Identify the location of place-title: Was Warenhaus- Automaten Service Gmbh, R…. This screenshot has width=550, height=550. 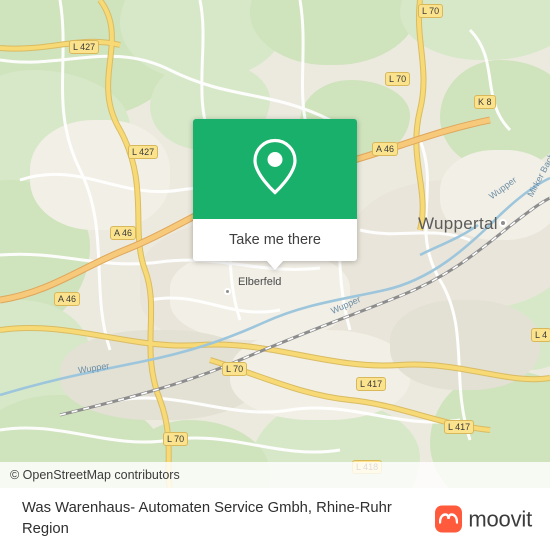
(207, 518).